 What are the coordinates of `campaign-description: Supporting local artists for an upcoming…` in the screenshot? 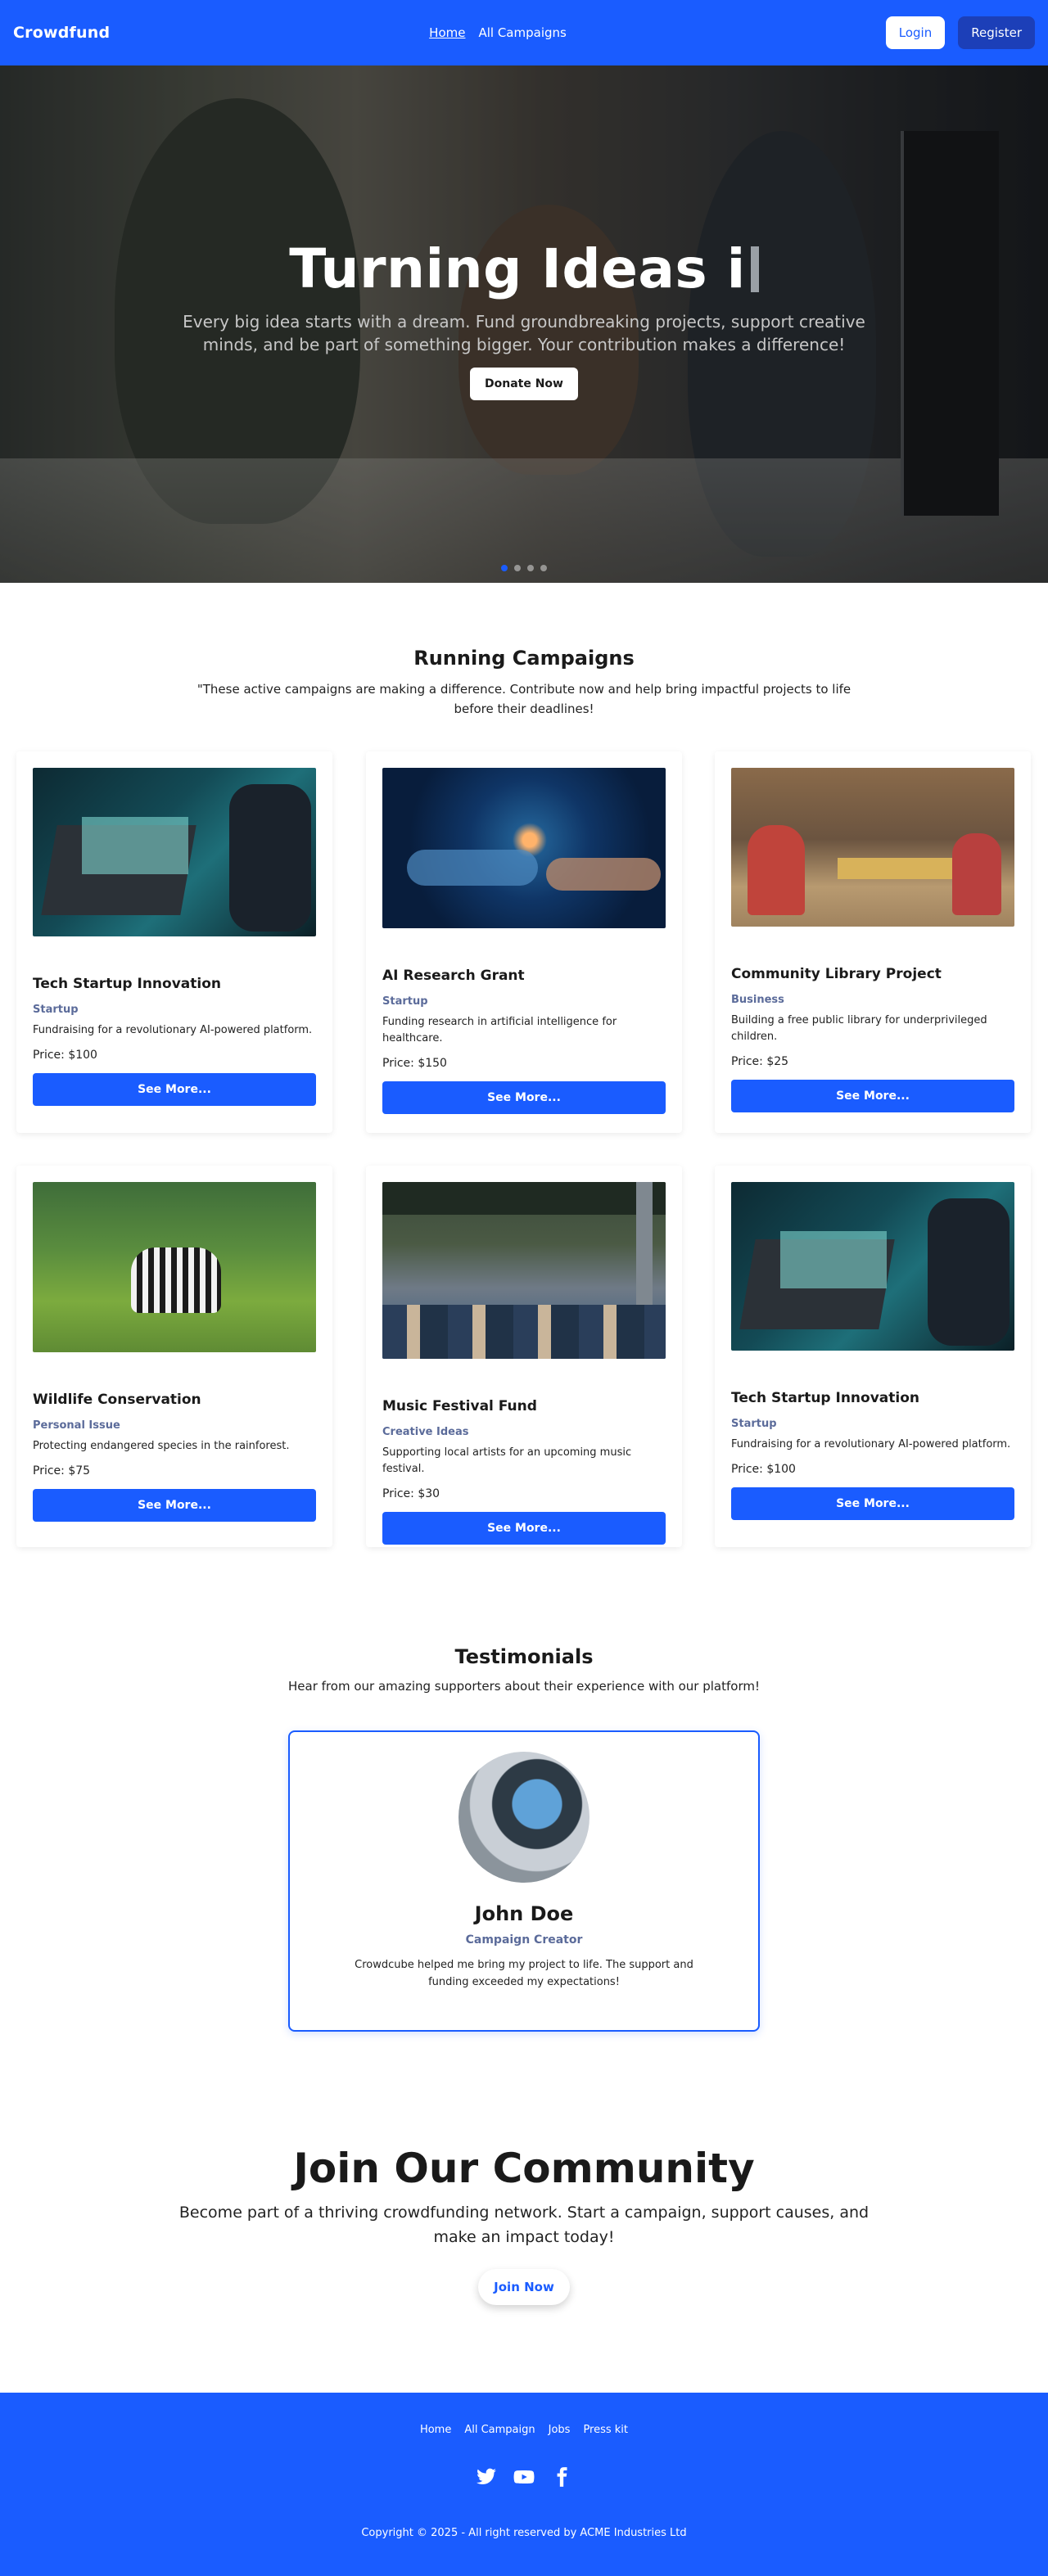 It's located at (507, 1460).